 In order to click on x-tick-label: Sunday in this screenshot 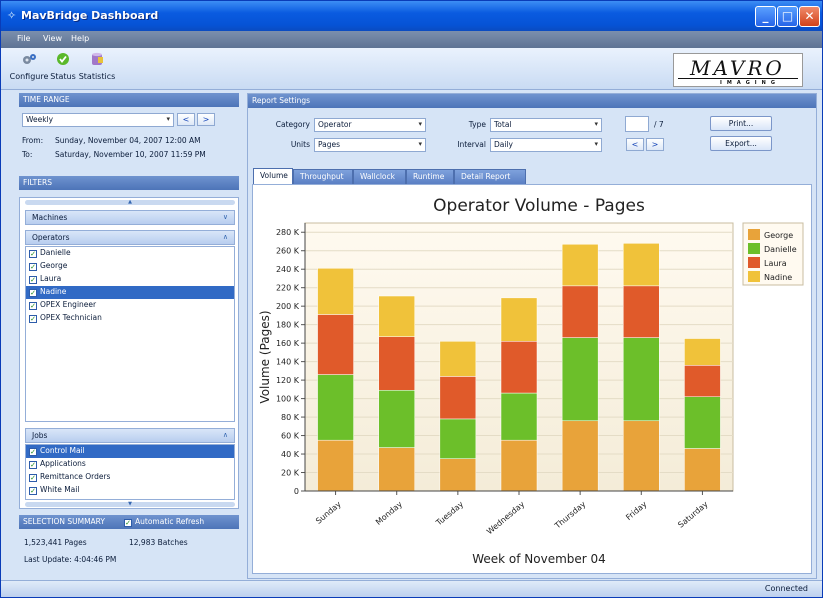, I will do `click(328, 512)`.